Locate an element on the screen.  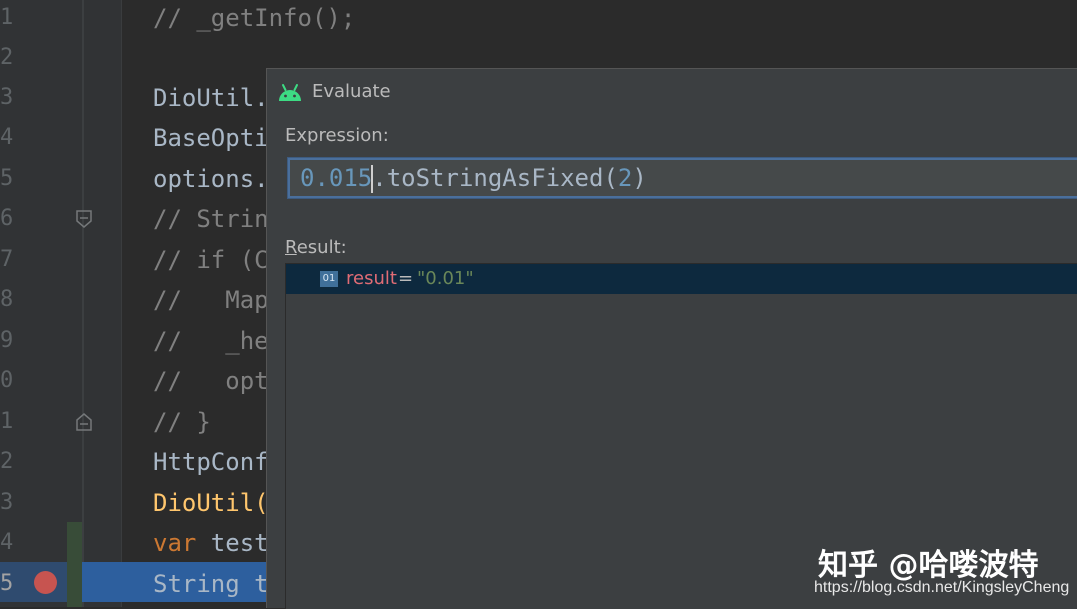
gutter-edge is located at coordinates (121, 303).